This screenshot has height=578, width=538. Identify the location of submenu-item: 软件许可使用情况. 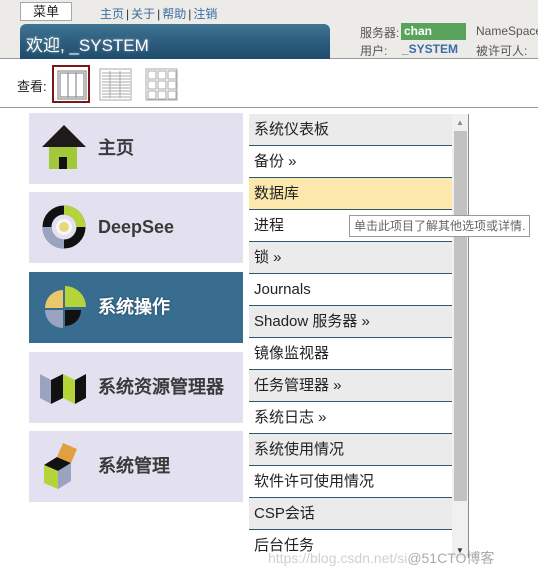
(350, 482).